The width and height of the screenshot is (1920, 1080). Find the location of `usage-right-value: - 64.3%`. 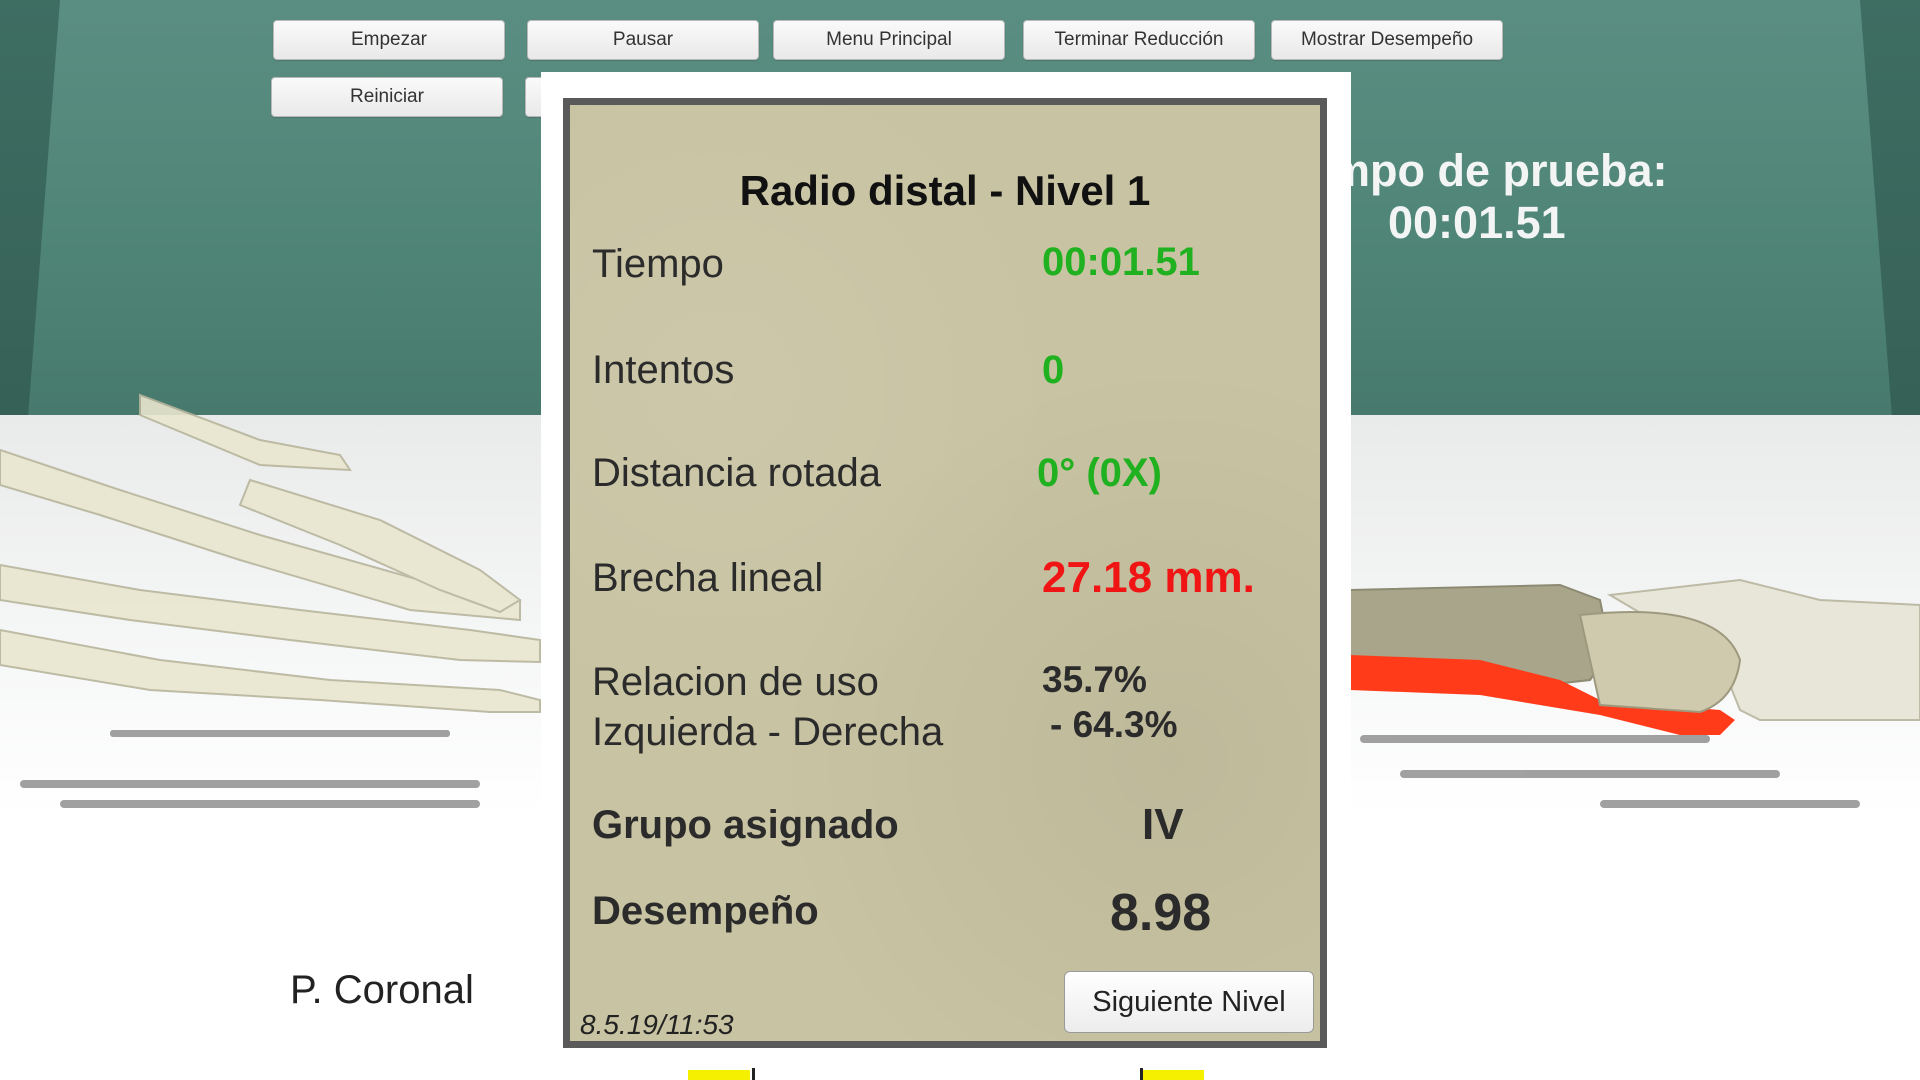

usage-right-value: - 64.3% is located at coordinates (1114, 724).